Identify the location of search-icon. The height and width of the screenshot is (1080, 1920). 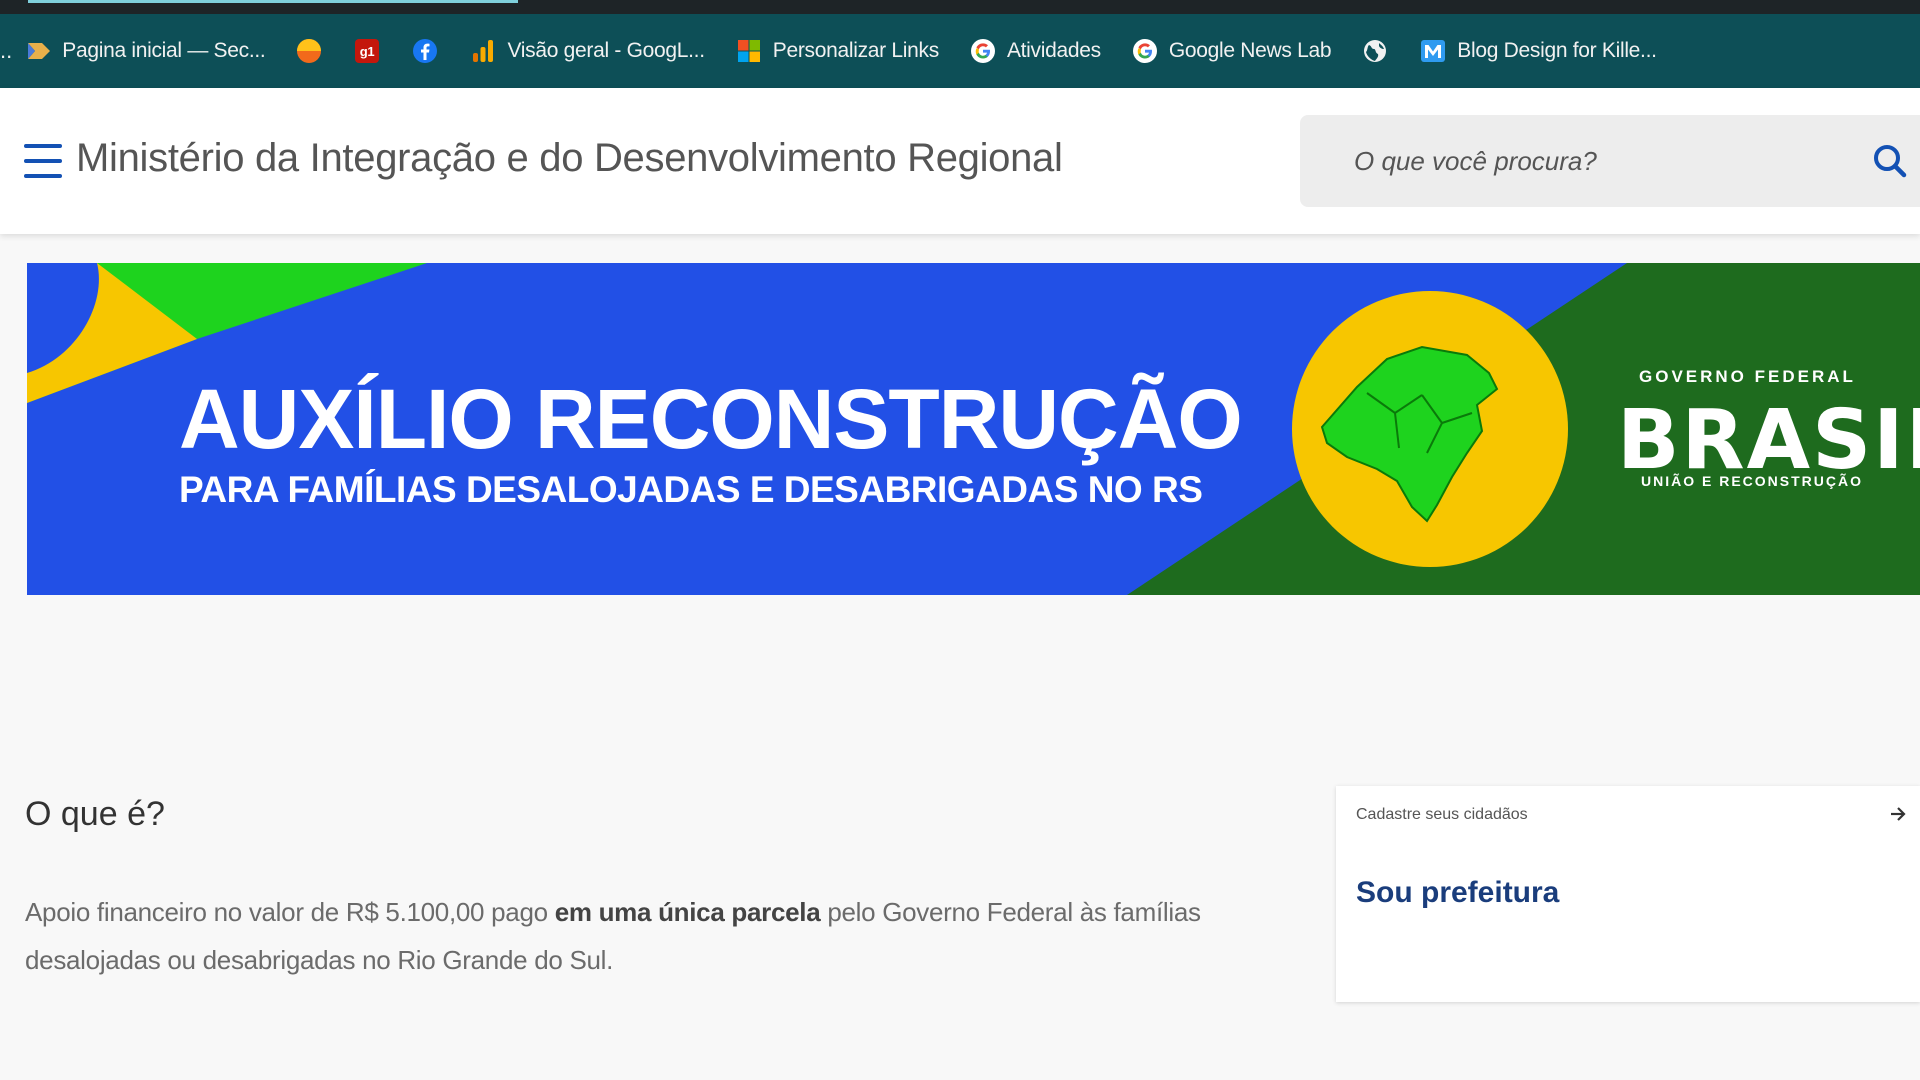
(1890, 161).